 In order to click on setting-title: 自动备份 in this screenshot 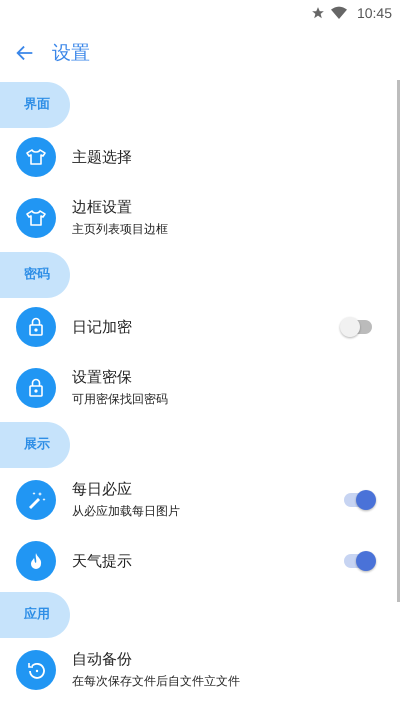, I will do `click(102, 659)`.